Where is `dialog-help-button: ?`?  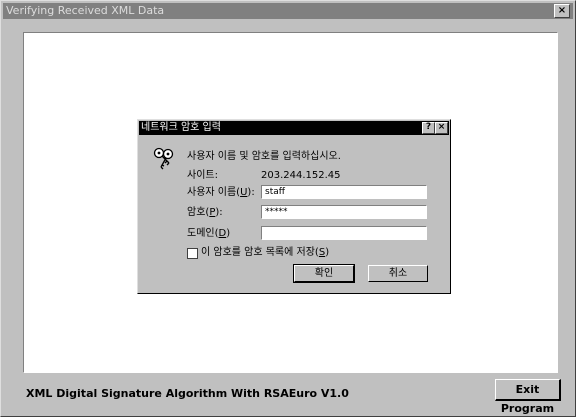
dialog-help-button: ? is located at coordinates (428, 128).